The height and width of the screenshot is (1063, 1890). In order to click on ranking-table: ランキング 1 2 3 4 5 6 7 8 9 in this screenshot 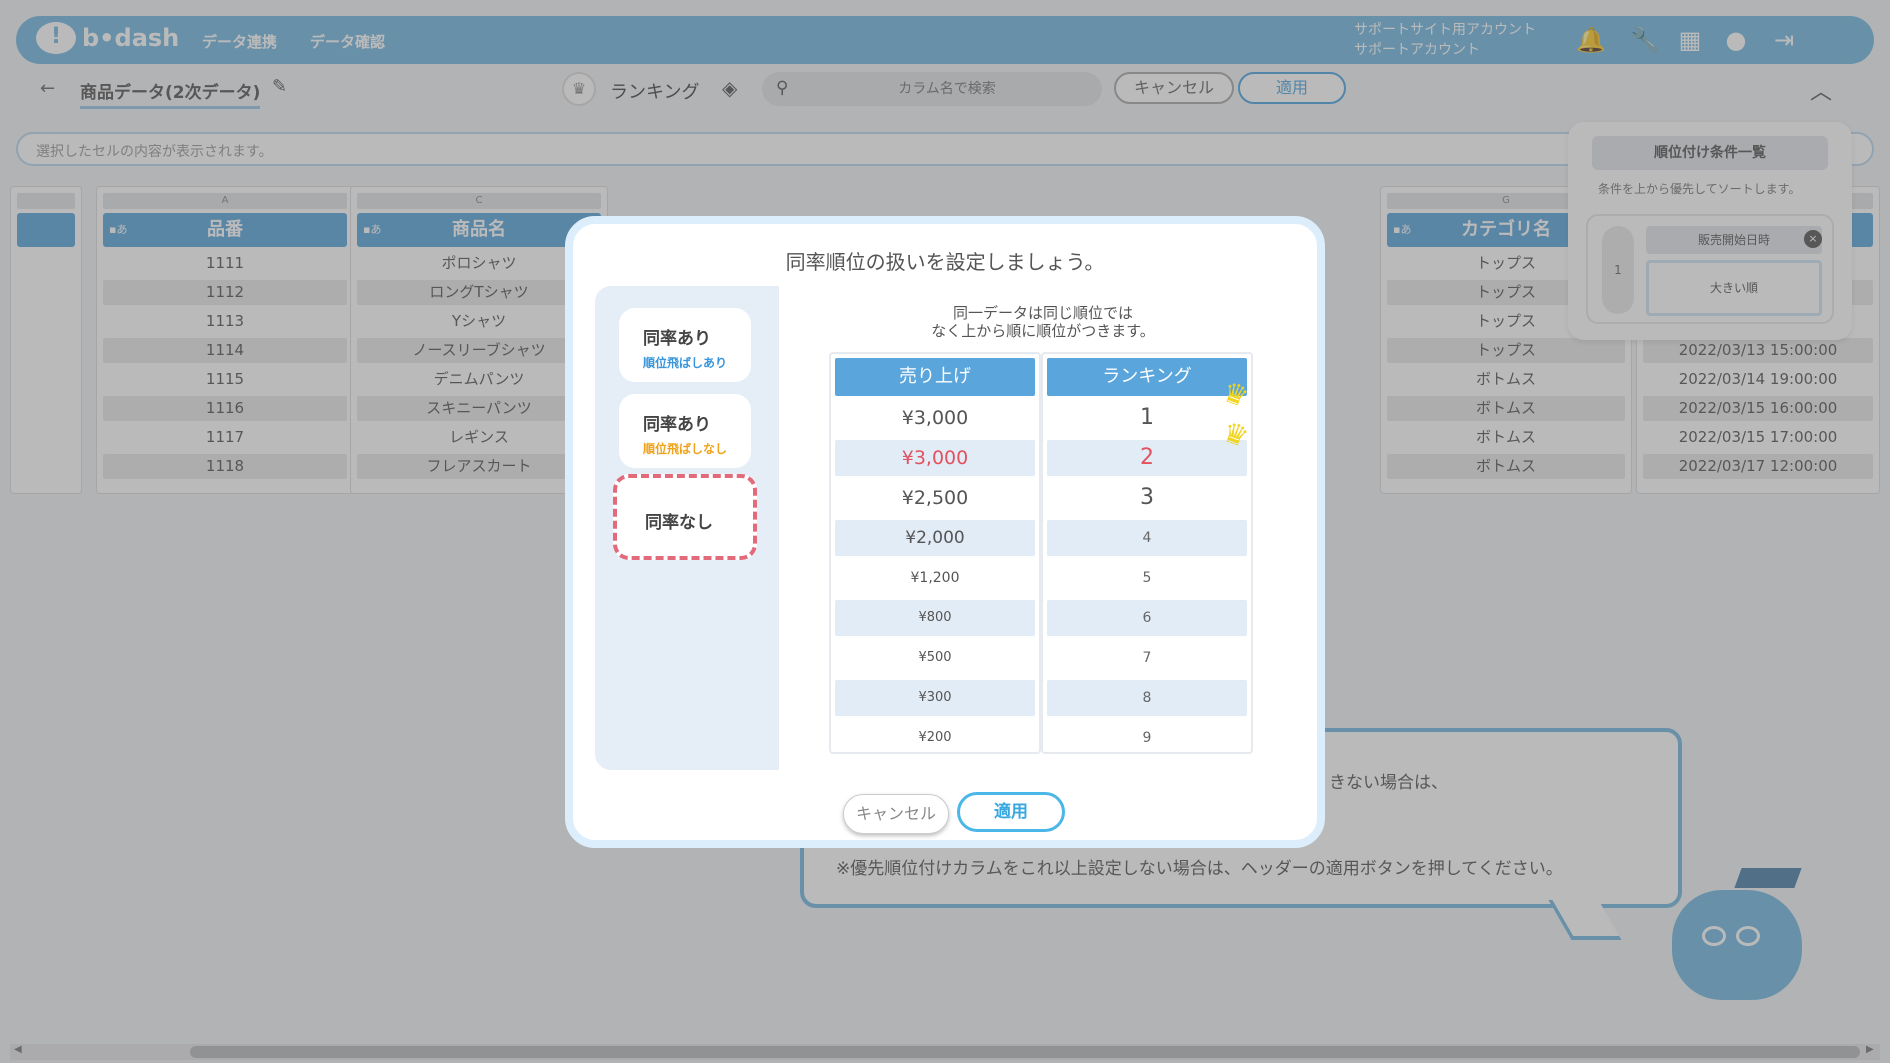, I will do `click(1147, 553)`.